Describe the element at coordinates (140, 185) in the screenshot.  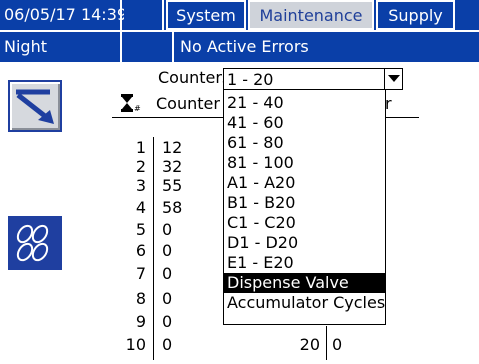
I see `row-number: 3` at that location.